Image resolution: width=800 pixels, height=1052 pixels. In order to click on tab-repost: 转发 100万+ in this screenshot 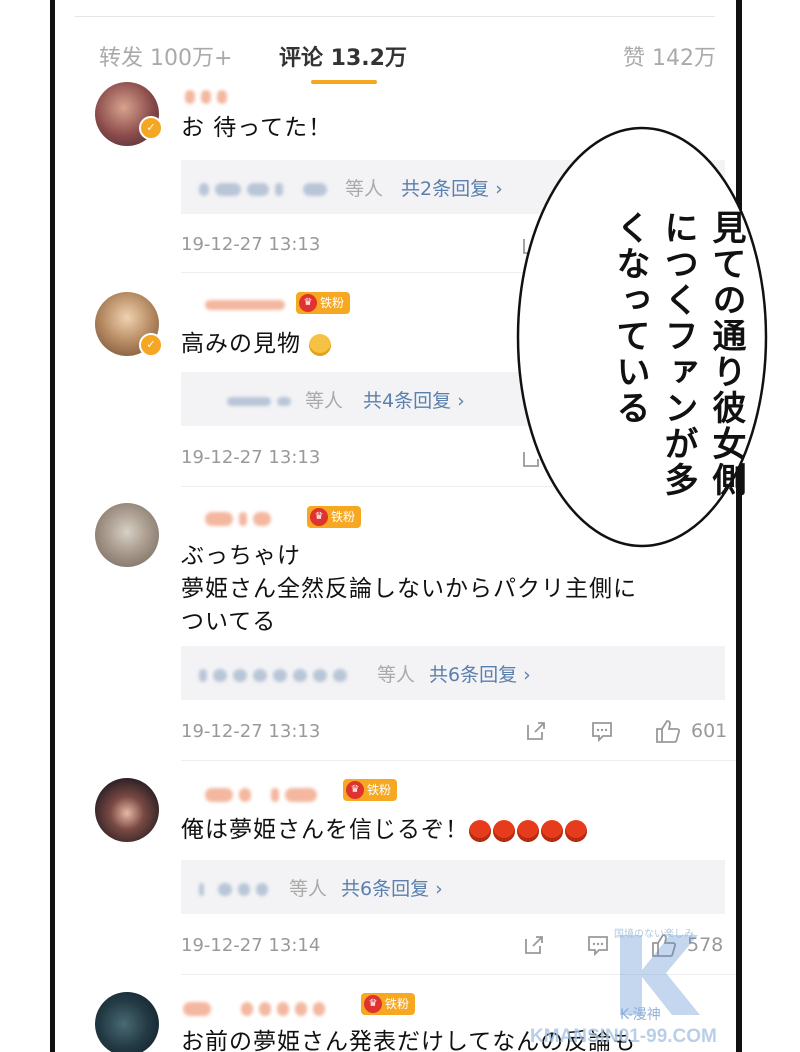, I will do `click(165, 56)`.